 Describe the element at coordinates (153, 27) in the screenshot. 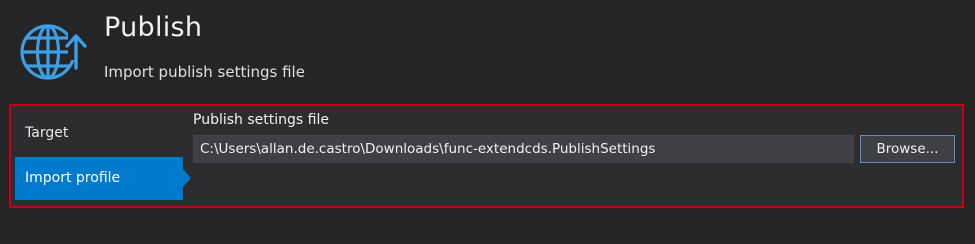

I see `page-title: Publish` at that location.